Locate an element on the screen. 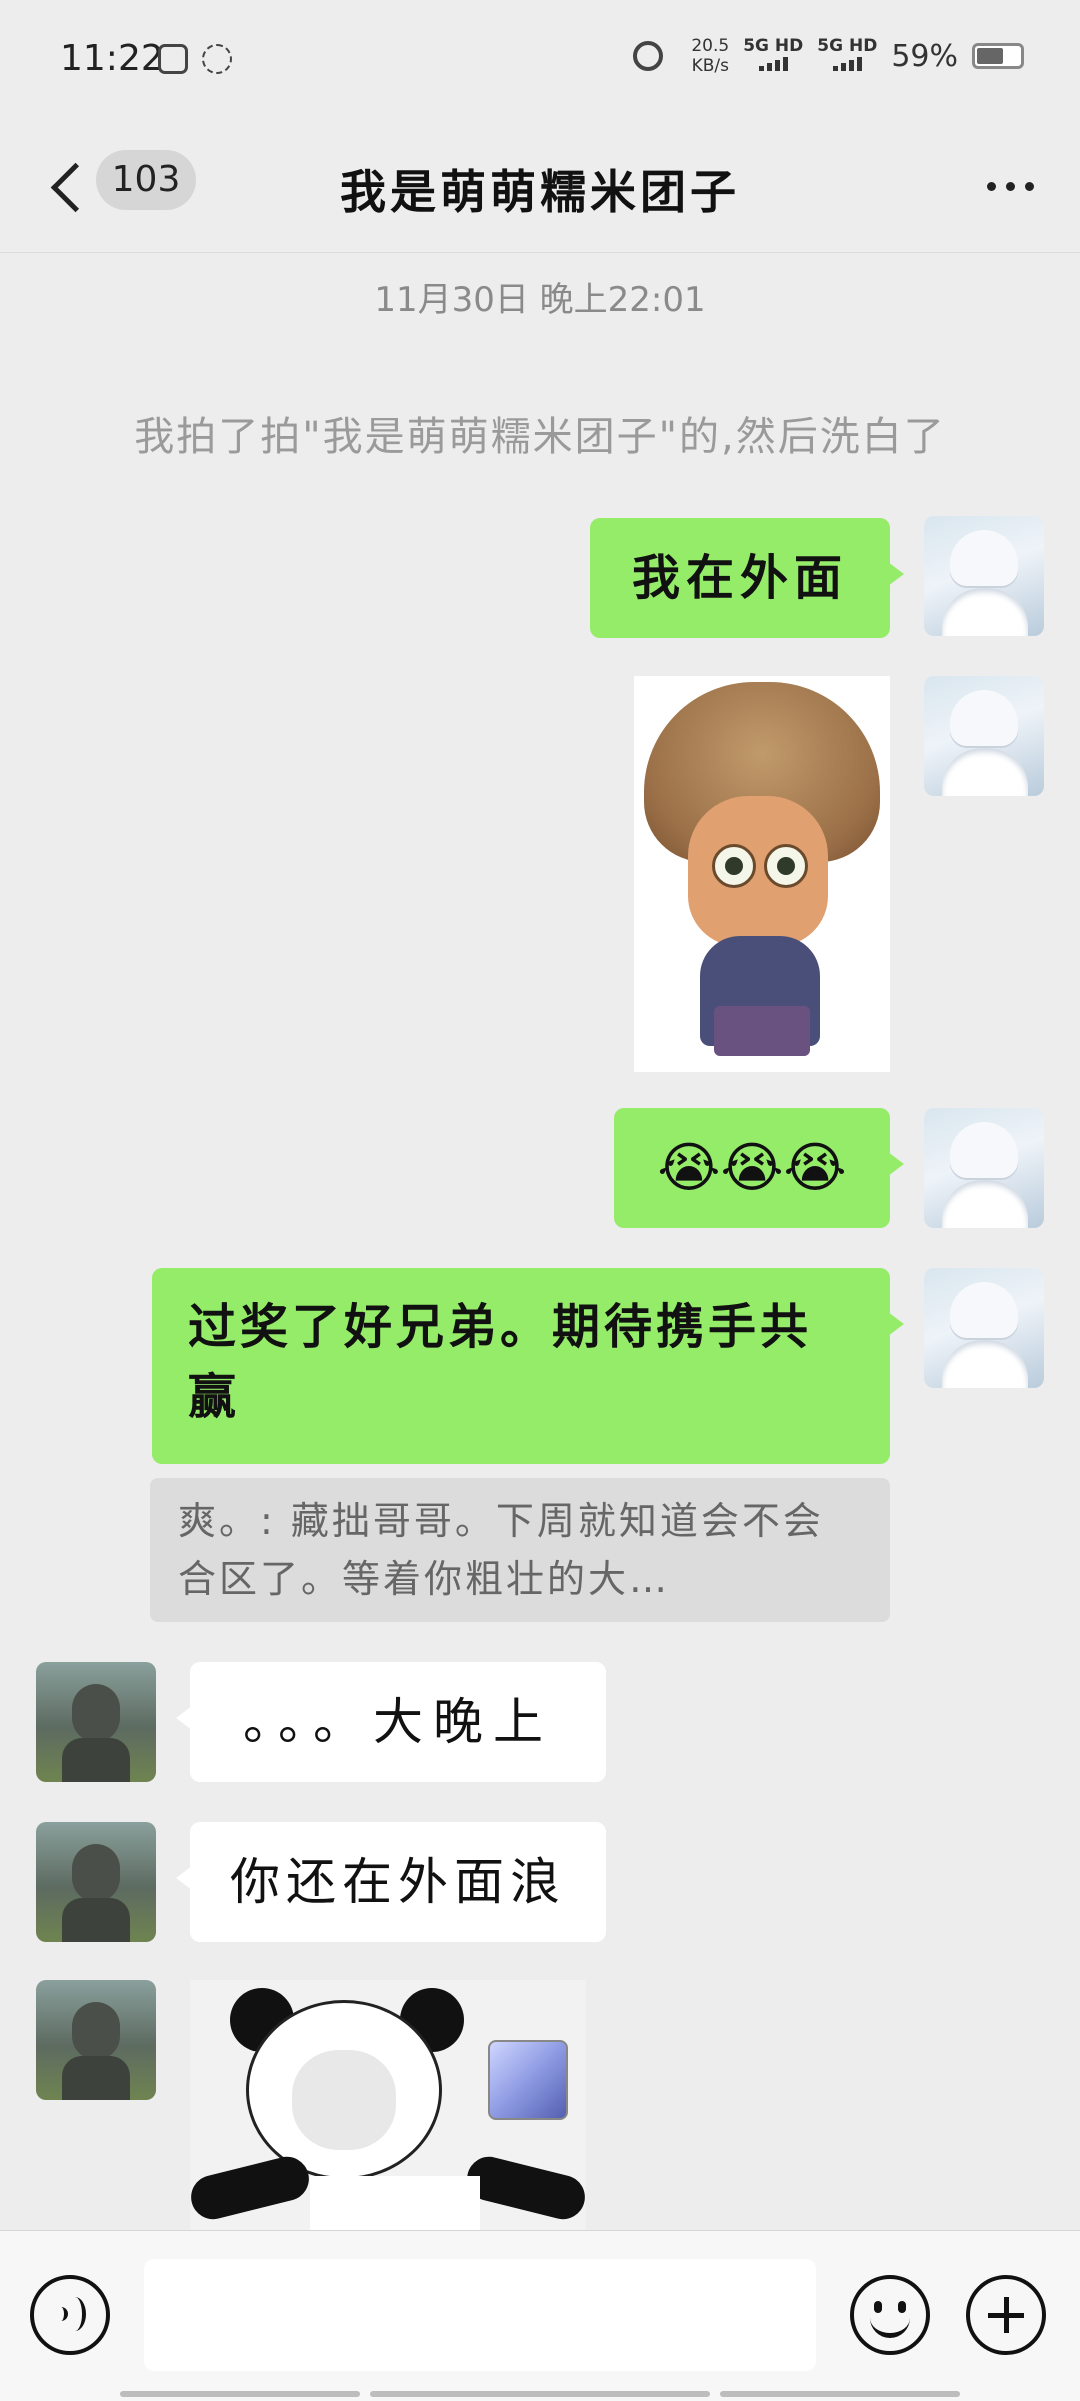  panda-meme-sticker is located at coordinates (388, 2105).